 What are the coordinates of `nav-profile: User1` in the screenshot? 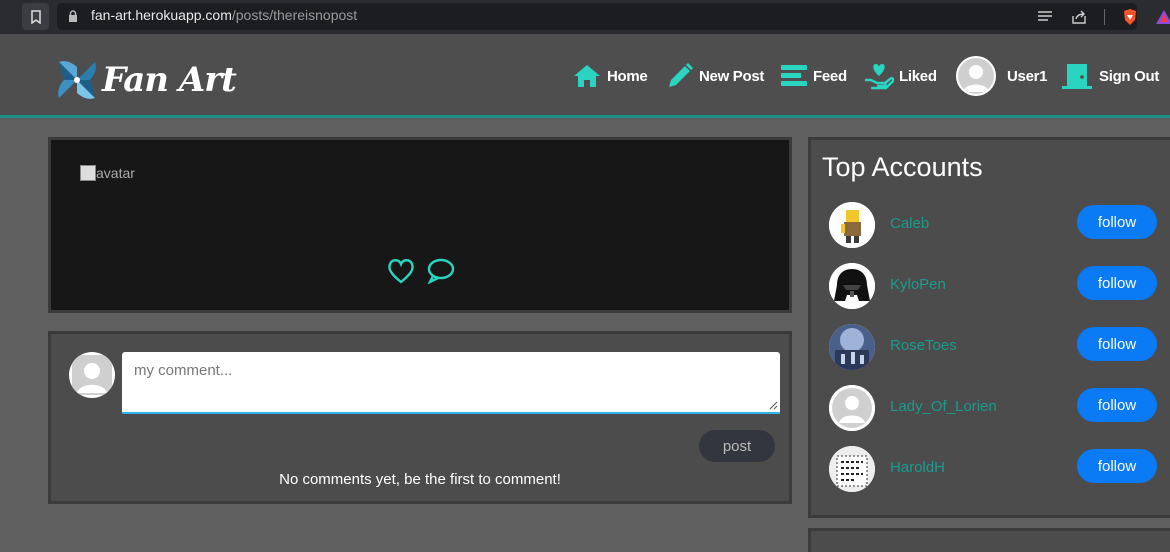 It's located at (1002, 76).